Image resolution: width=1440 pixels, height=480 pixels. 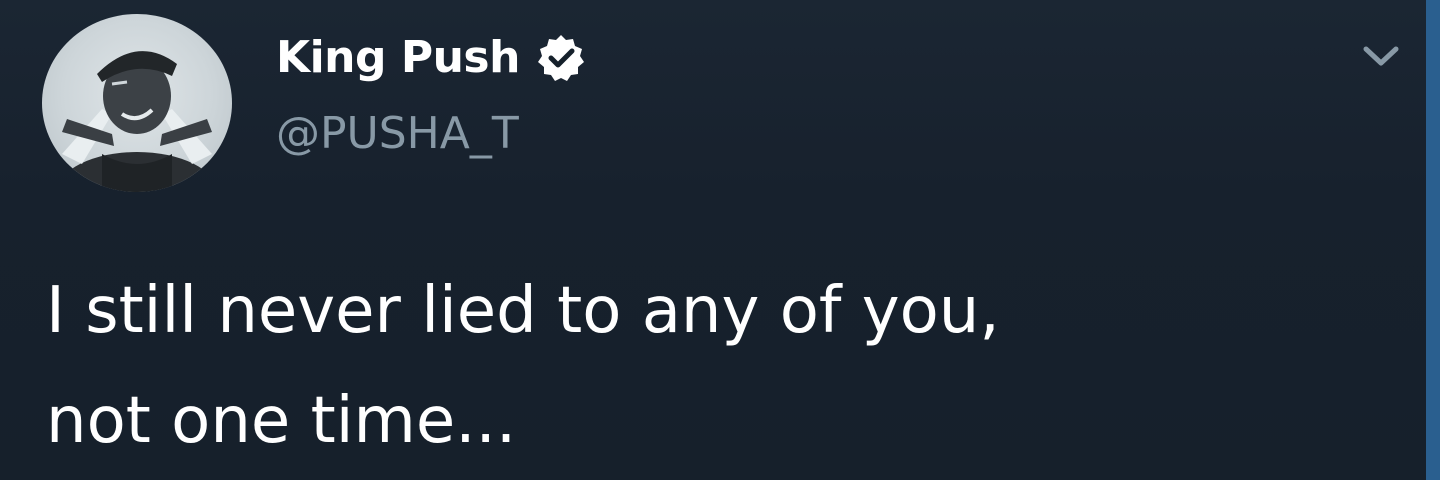 What do you see at coordinates (137, 121) in the screenshot?
I see `avatar-photo-icon` at bounding box center [137, 121].